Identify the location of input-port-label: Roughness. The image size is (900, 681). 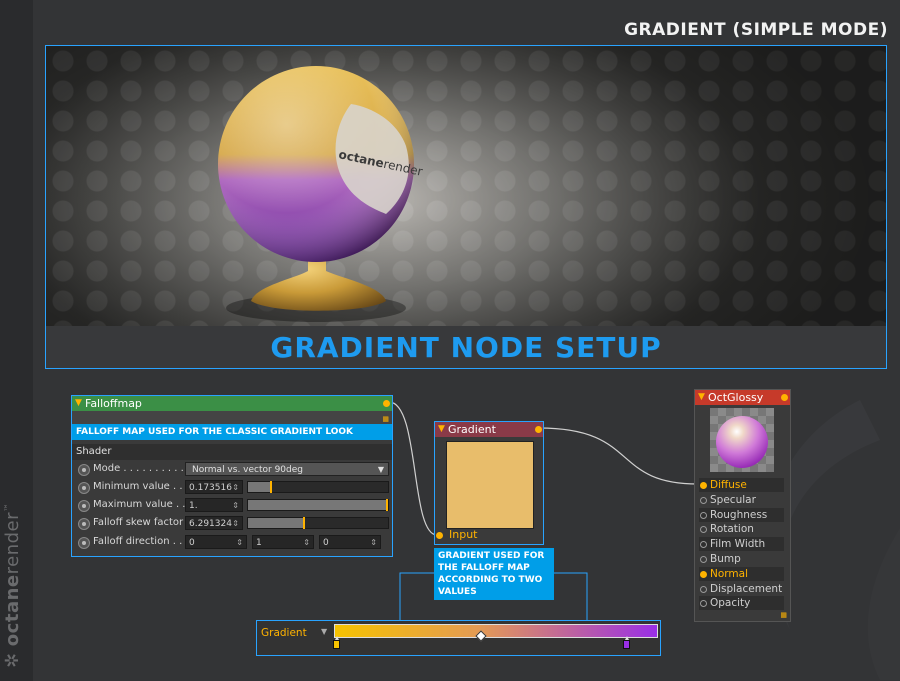
(739, 514).